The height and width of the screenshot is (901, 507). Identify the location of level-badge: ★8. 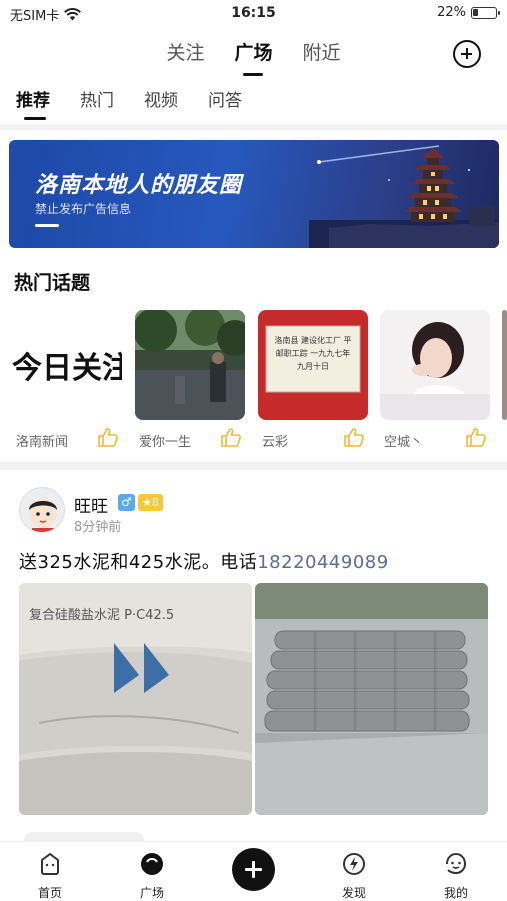
(150, 502).